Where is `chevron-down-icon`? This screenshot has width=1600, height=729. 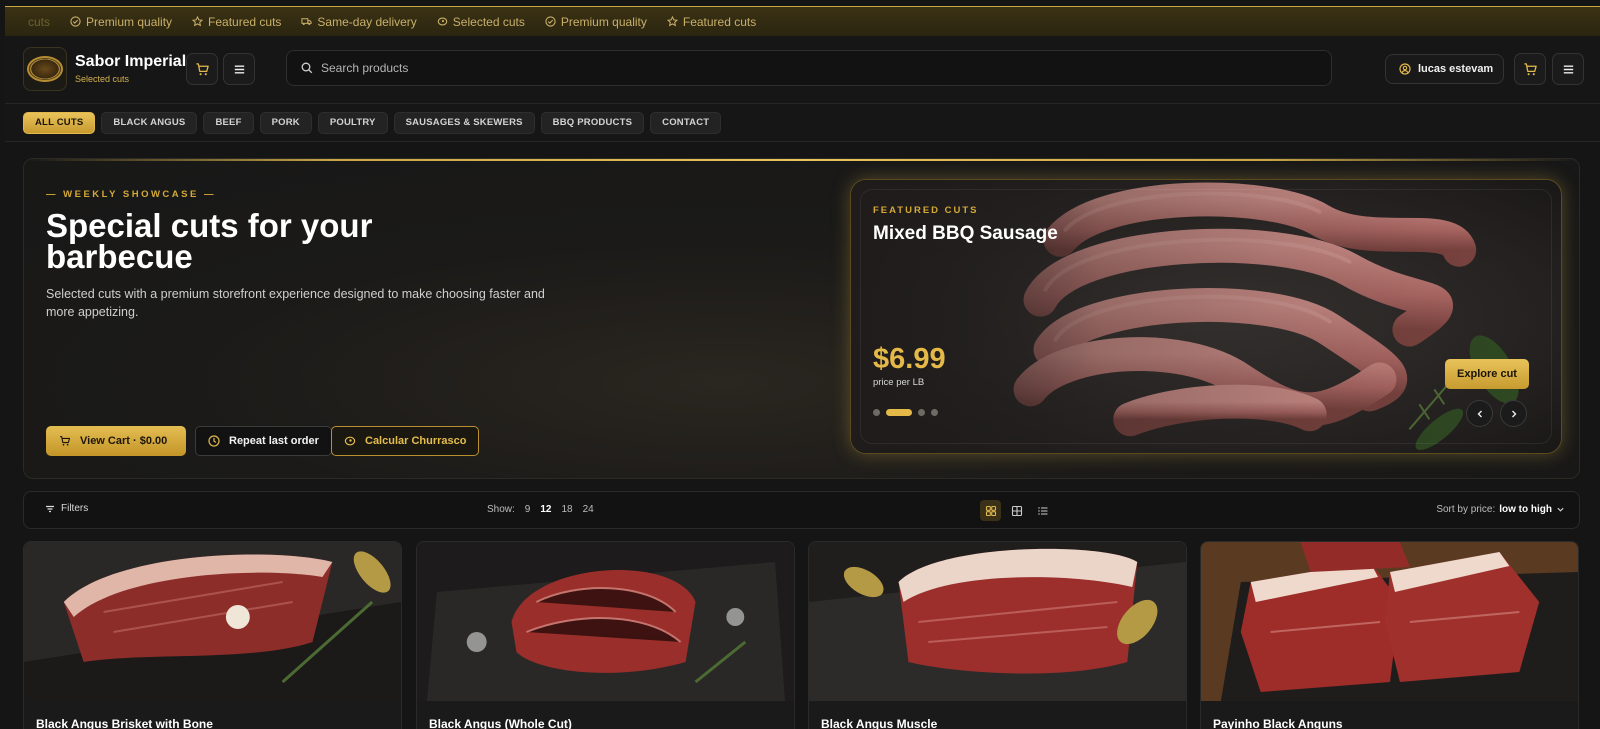 chevron-down-icon is located at coordinates (1560, 509).